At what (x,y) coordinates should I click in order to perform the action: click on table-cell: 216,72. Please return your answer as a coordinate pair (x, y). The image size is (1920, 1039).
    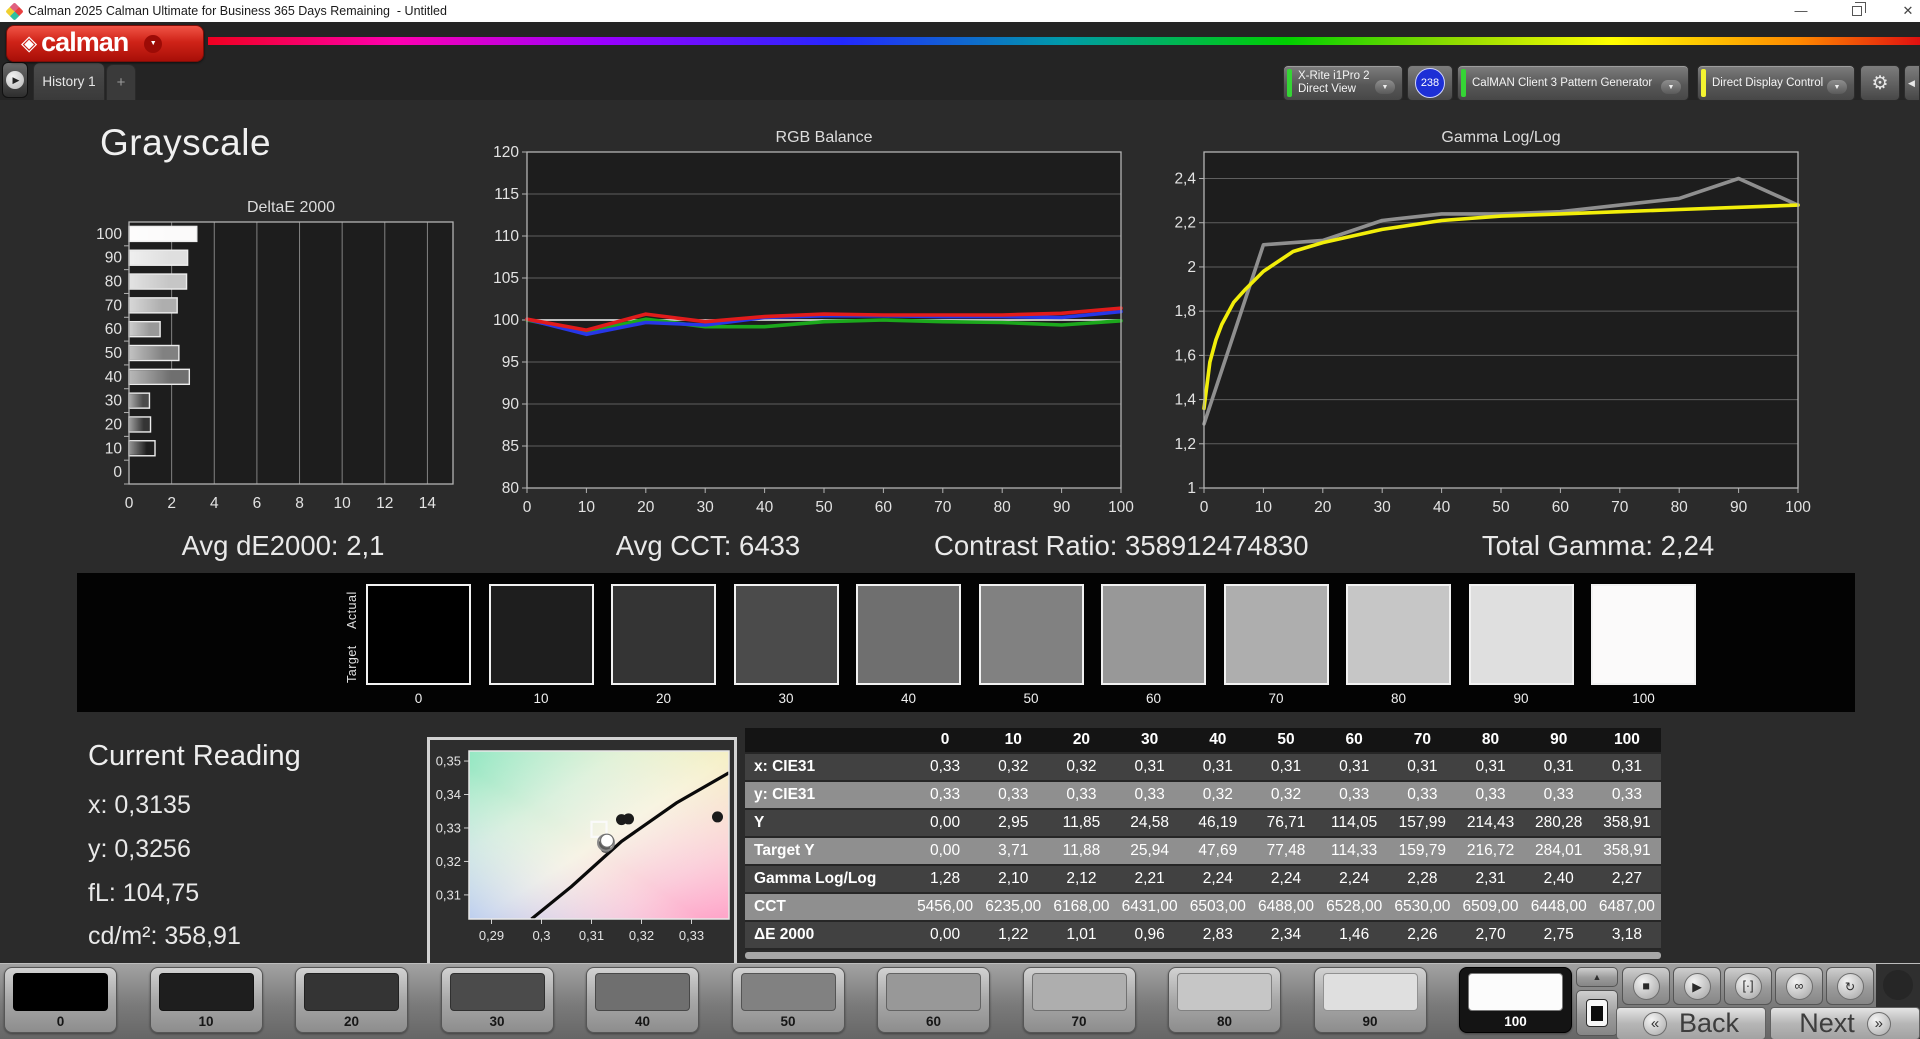
    Looking at the image, I should click on (1490, 852).